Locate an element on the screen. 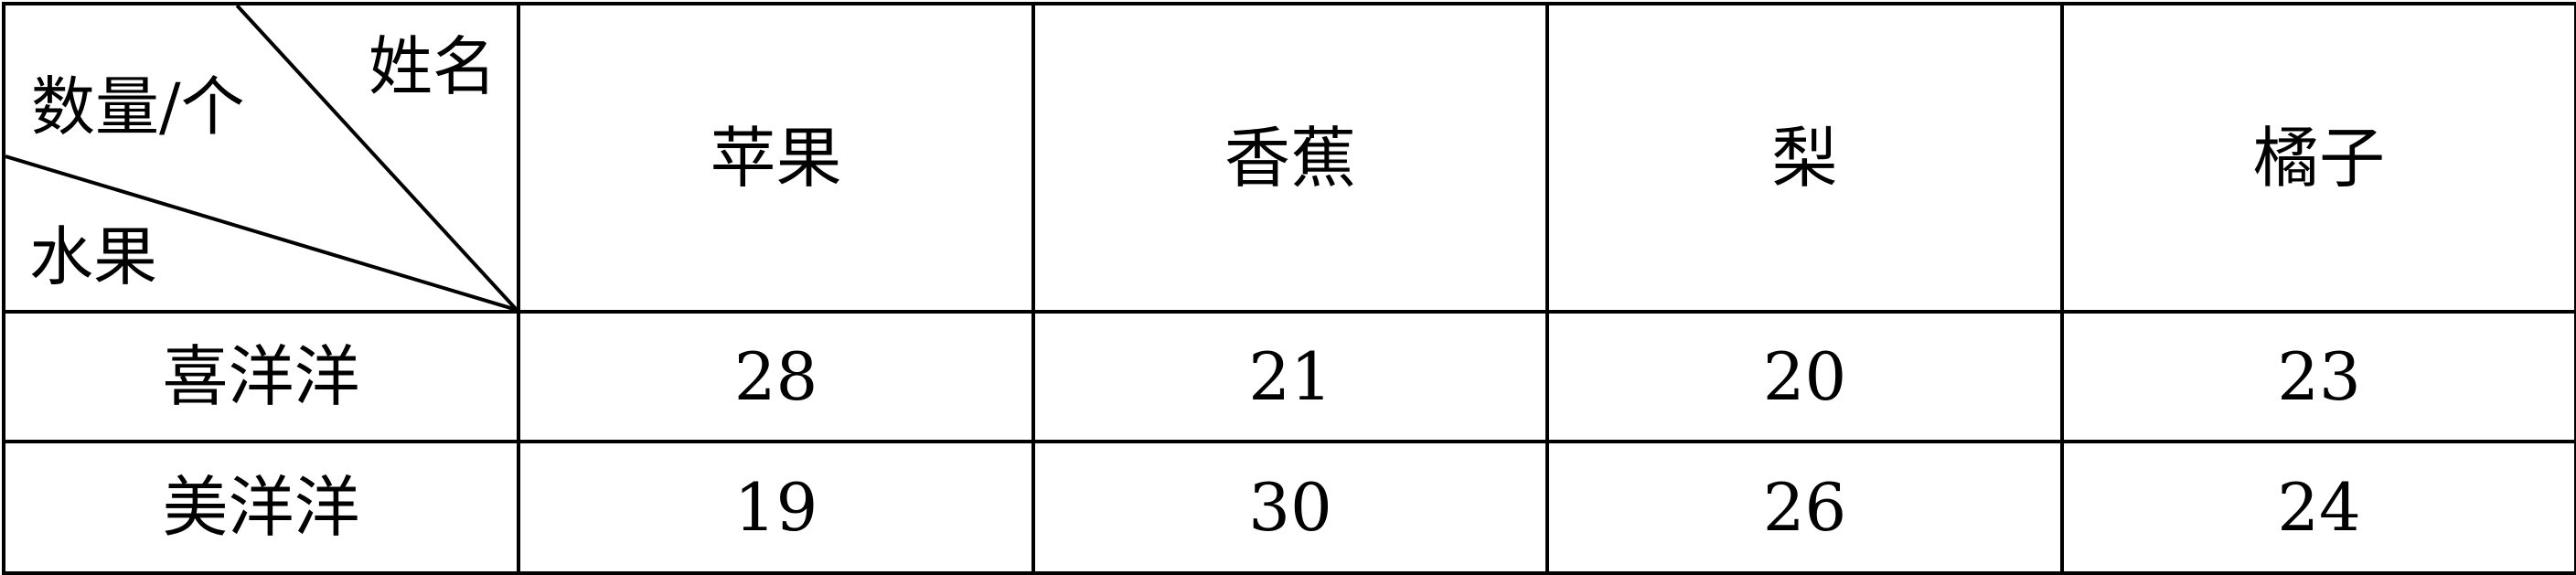  corner-label-fruit: 水果 is located at coordinates (93, 256).